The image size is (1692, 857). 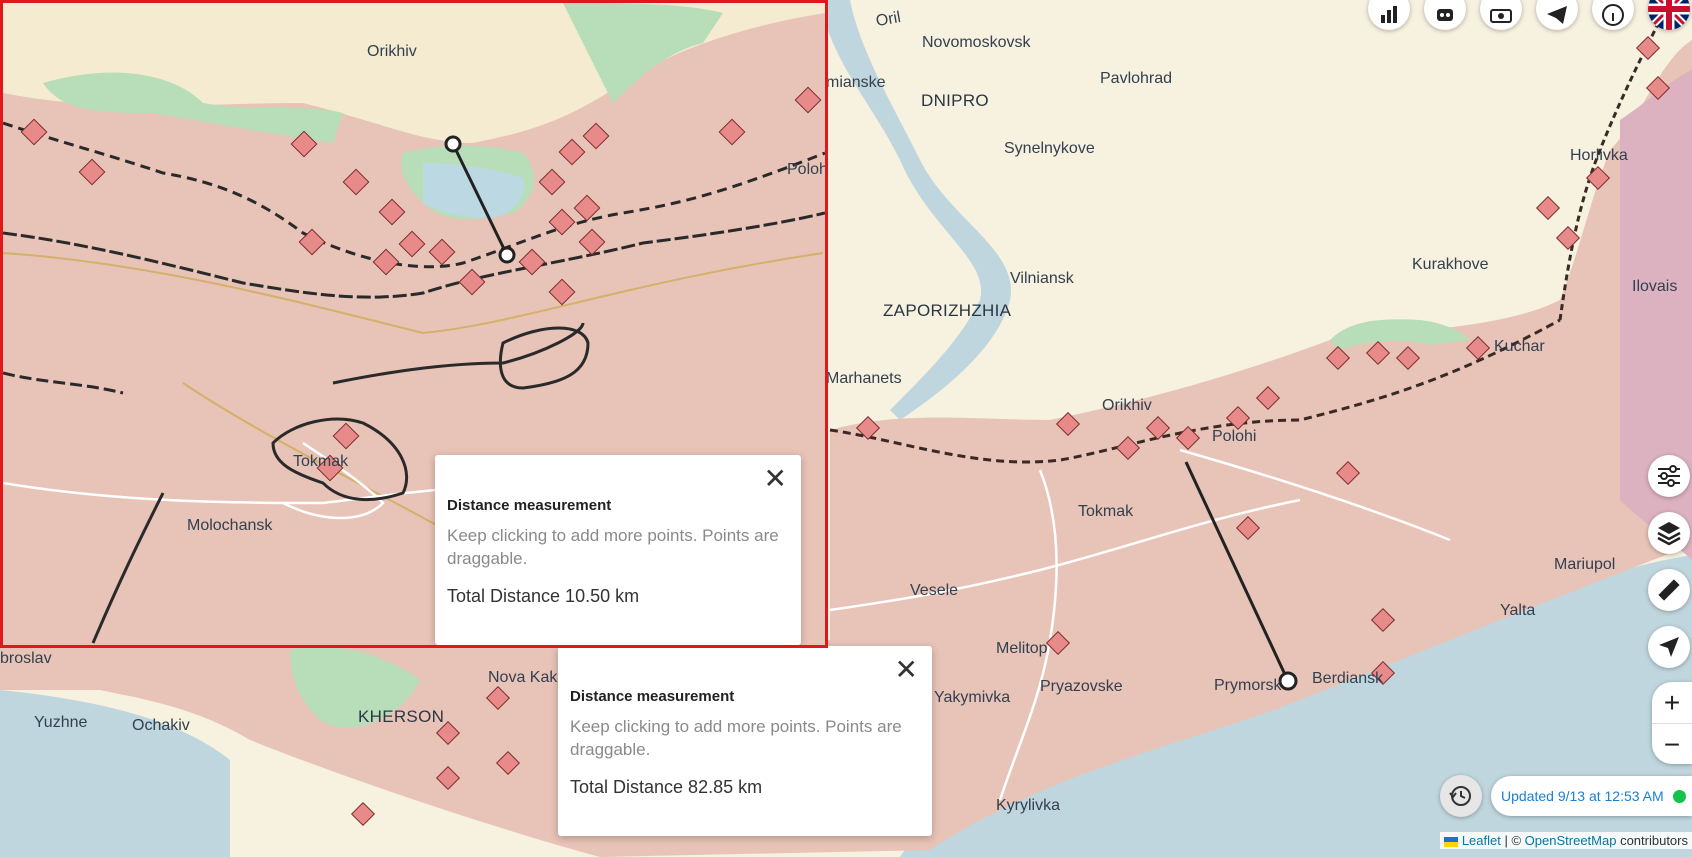 I want to click on city-label: Melitop, so click(x=1022, y=648).